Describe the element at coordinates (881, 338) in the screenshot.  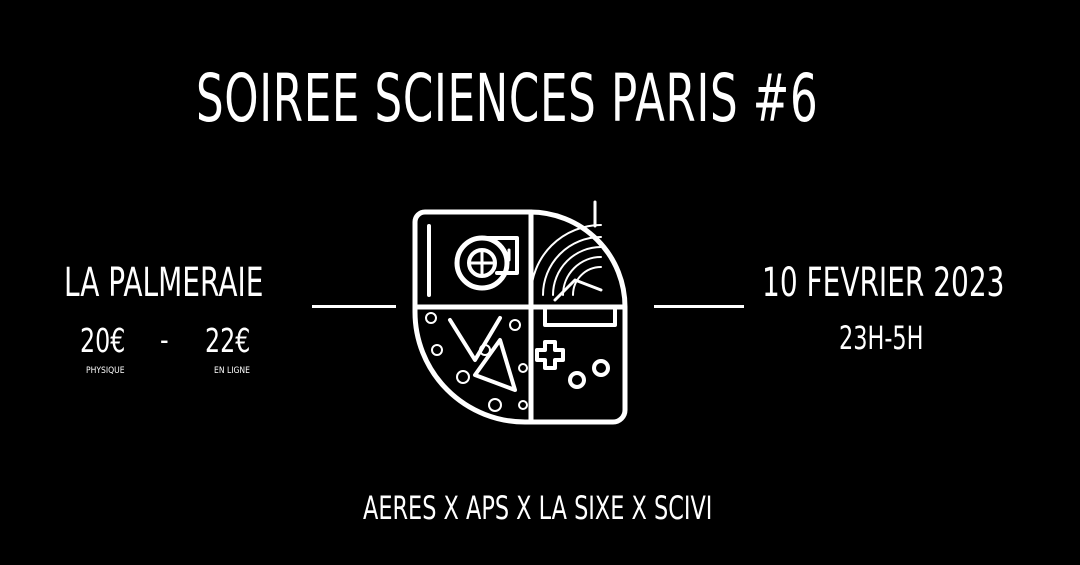
I see `event-time: 23H-5H` at that location.